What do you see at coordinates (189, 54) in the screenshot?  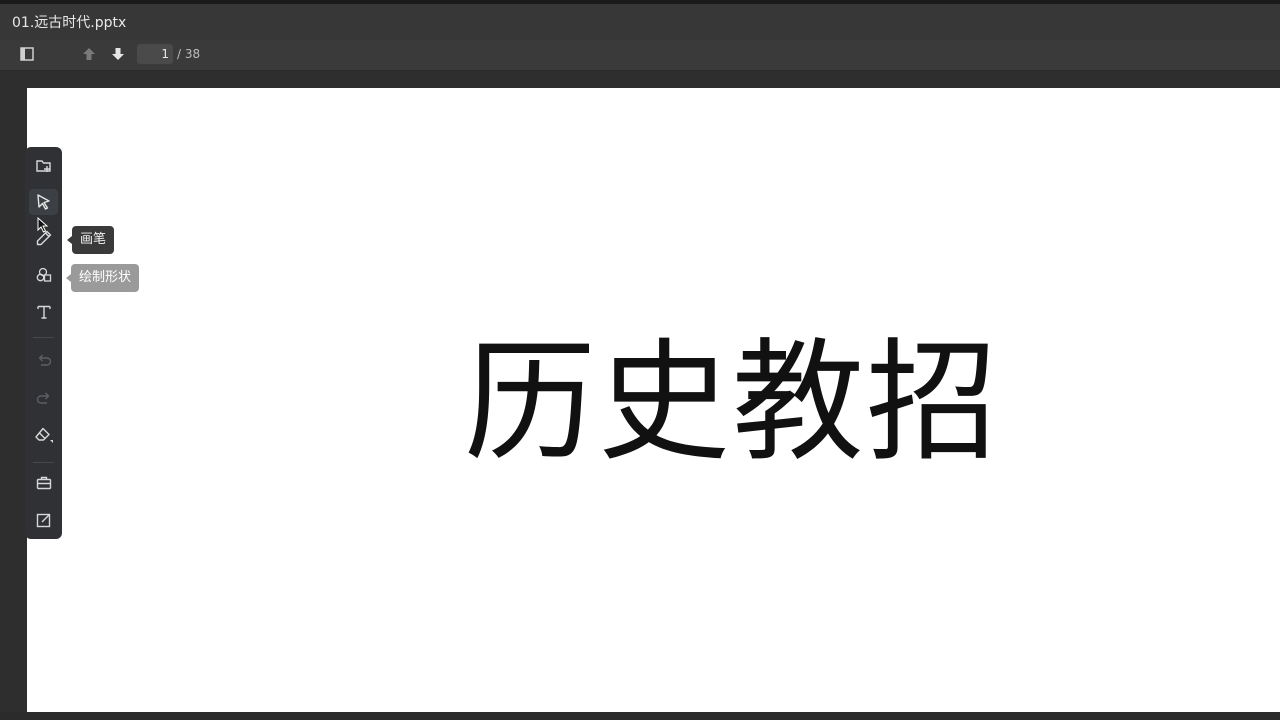 I see `page-total-label: / 38` at bounding box center [189, 54].